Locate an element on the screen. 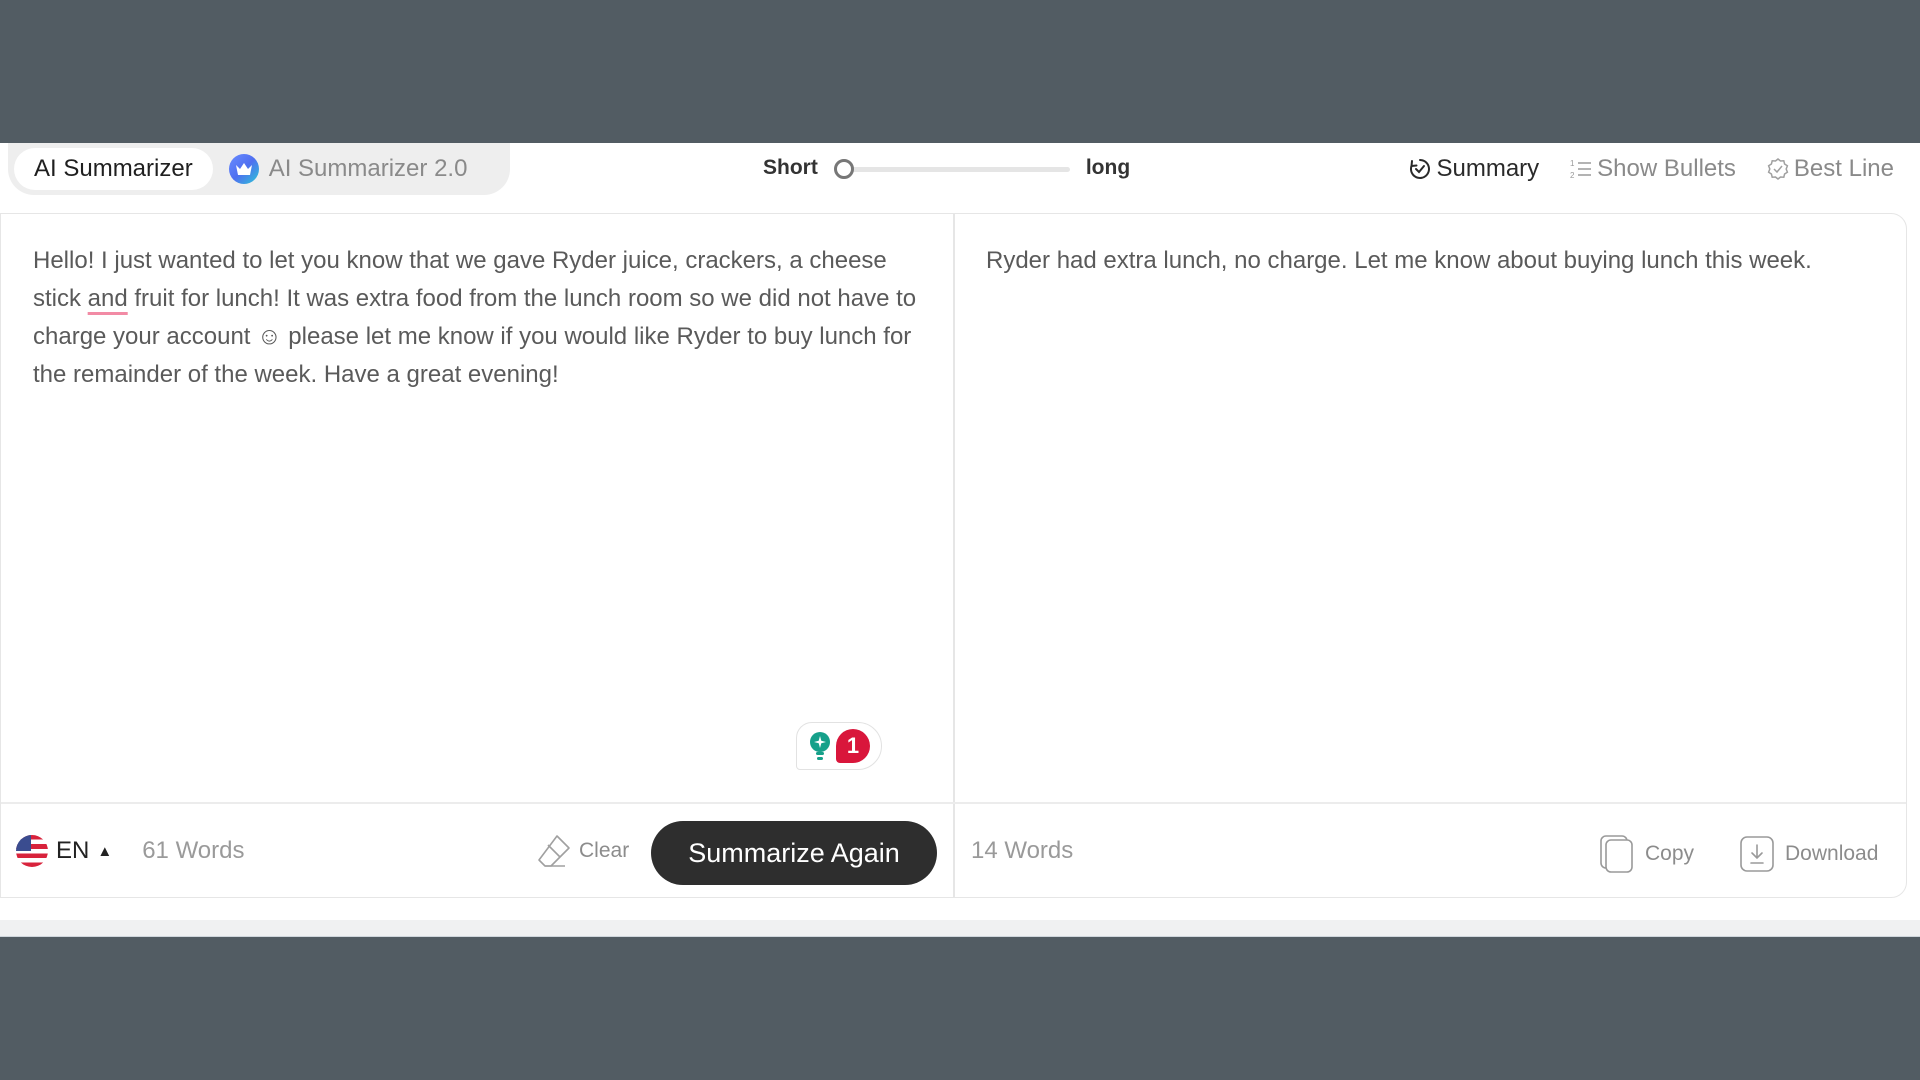 The image size is (1920, 1080). panel-divider is located at coordinates (954, 555).